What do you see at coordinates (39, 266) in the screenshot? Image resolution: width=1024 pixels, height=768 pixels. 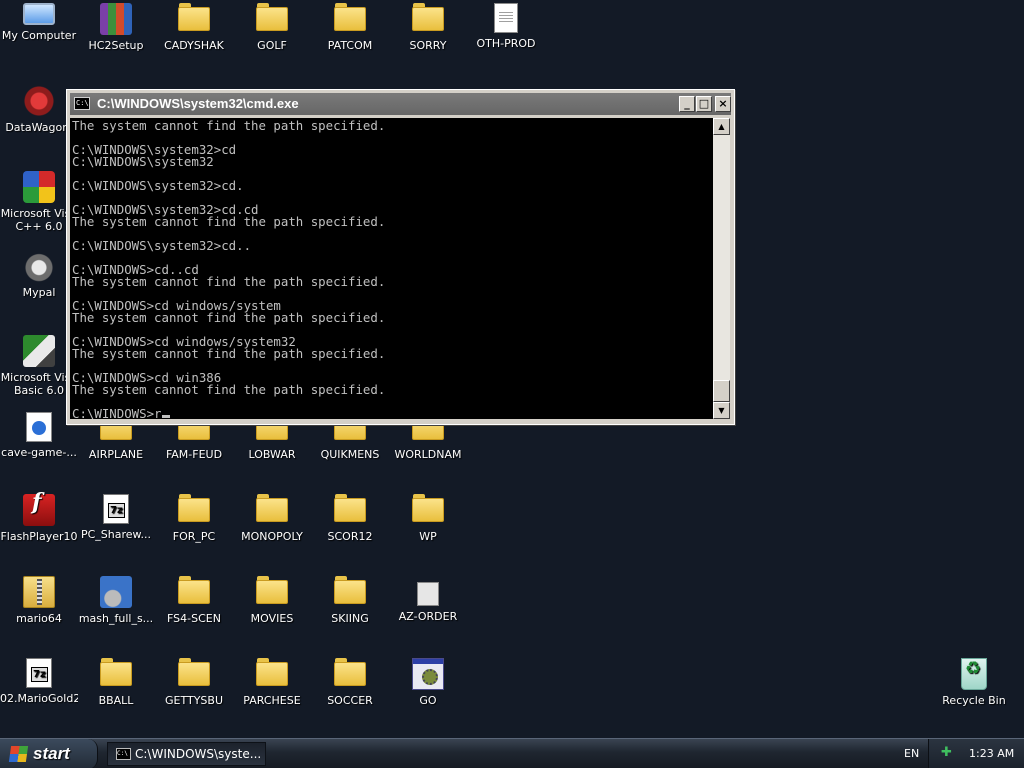 I see `mypal-icon` at bounding box center [39, 266].